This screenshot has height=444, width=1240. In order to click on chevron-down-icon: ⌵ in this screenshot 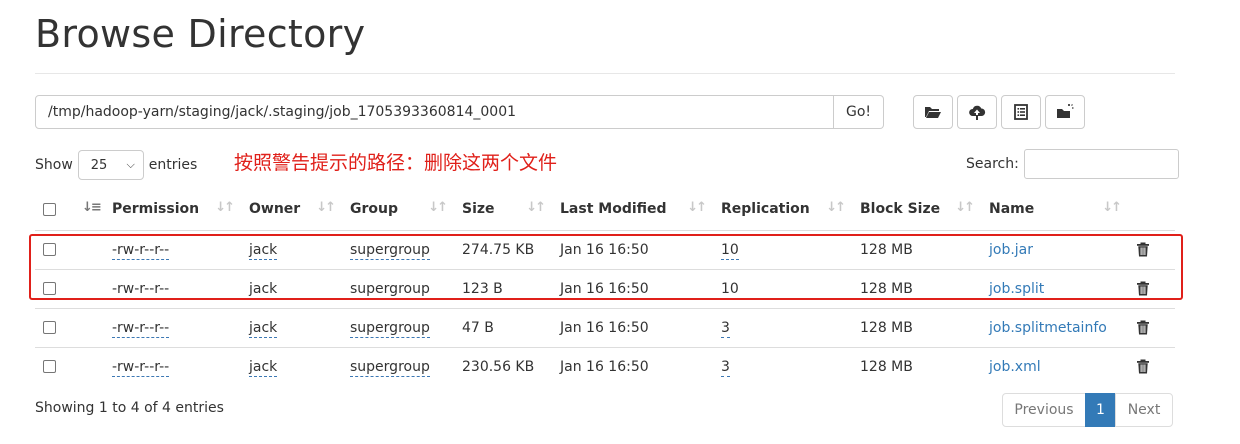, I will do `click(130, 164)`.